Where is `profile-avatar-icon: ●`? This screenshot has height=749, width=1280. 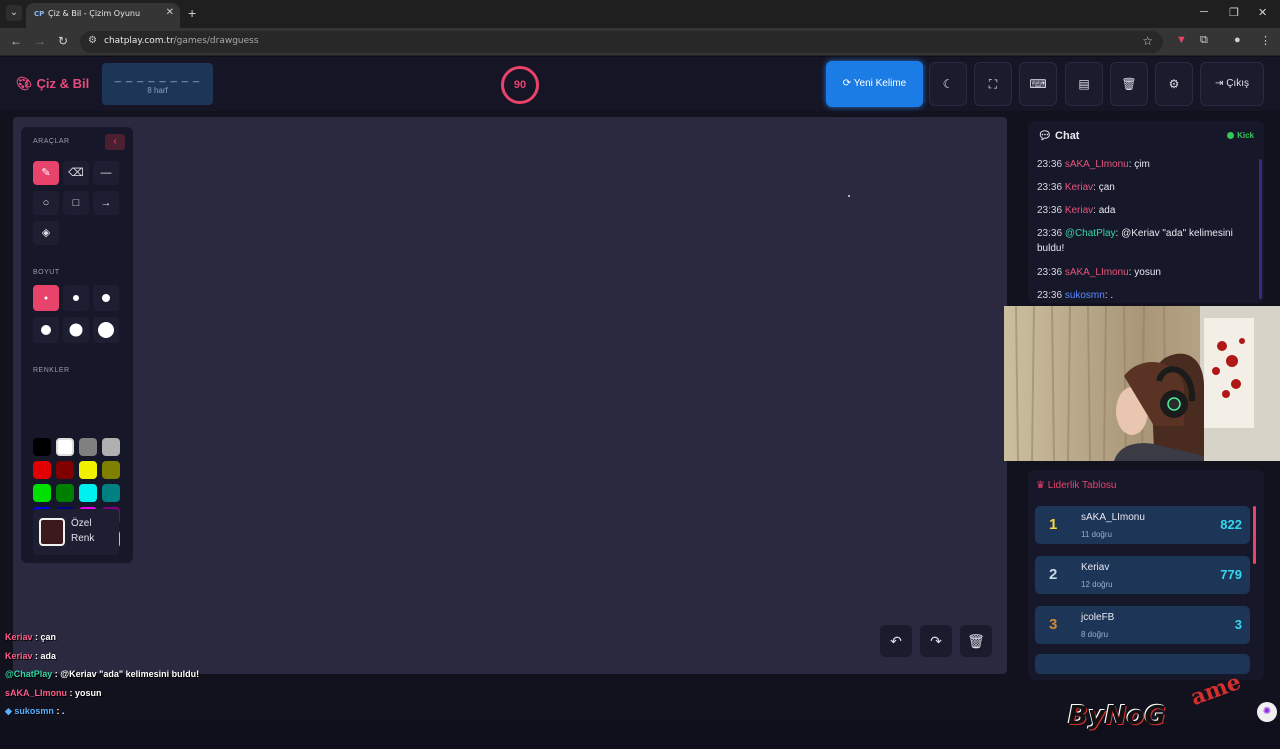 profile-avatar-icon: ● is located at coordinates (1237, 40).